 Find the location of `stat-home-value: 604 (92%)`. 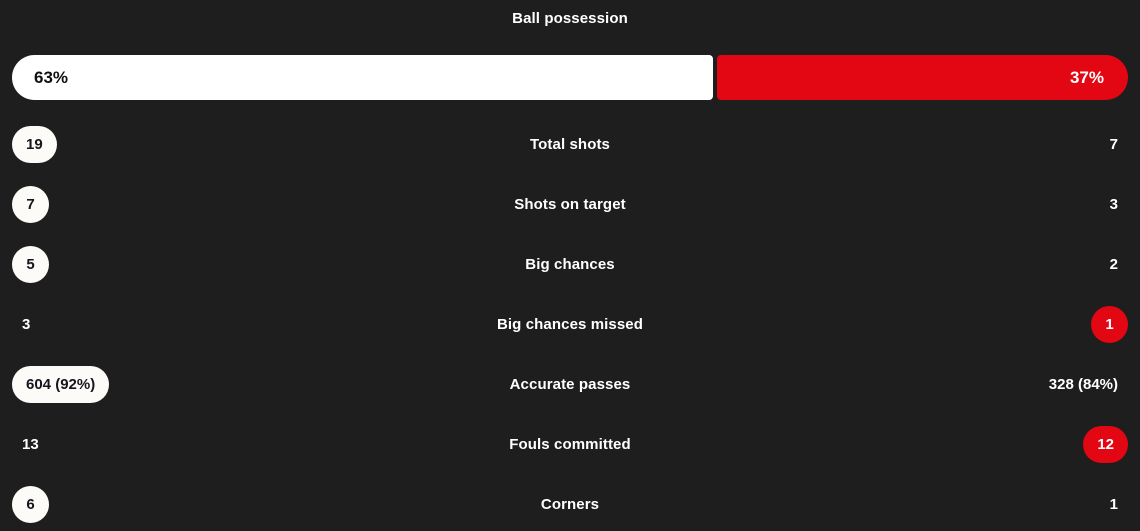

stat-home-value: 604 (92%) is located at coordinates (61, 384).